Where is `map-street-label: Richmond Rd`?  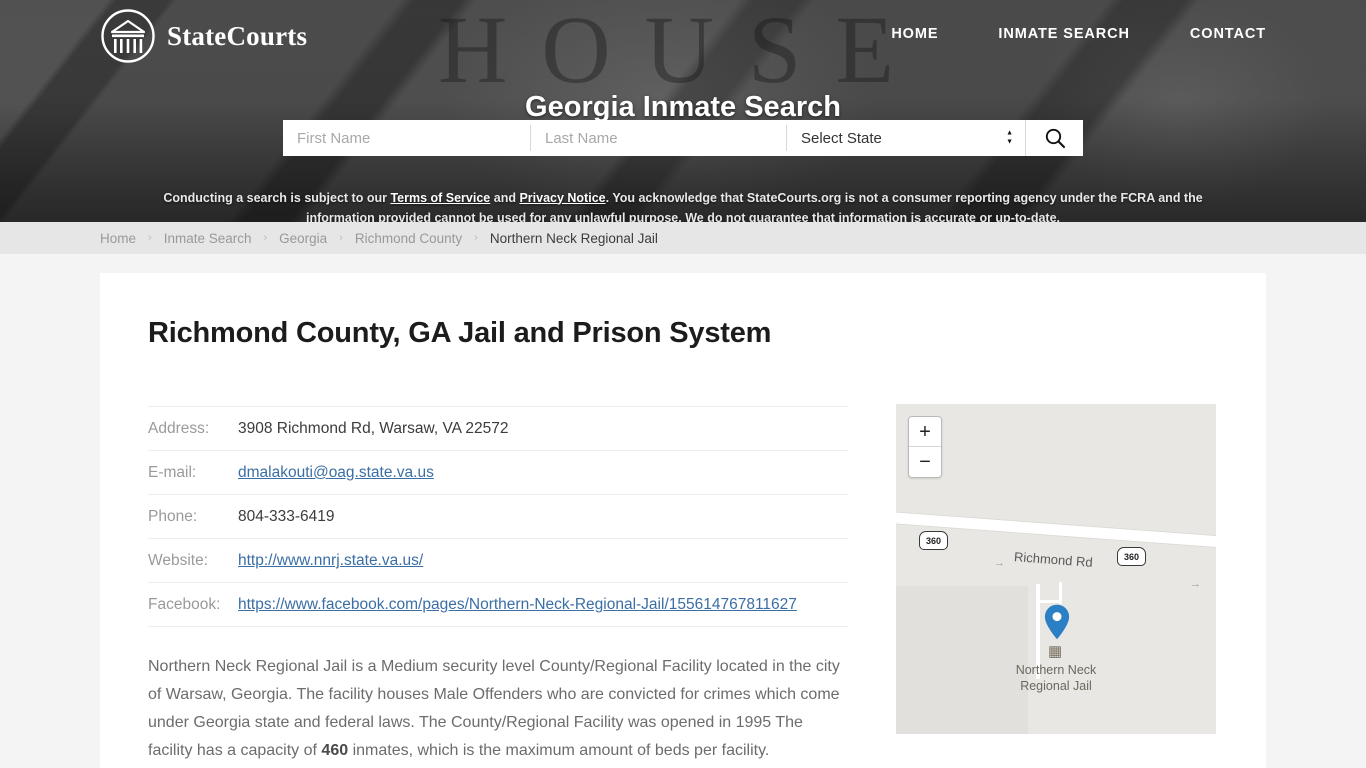
map-street-label: Richmond Rd is located at coordinates (1053, 559).